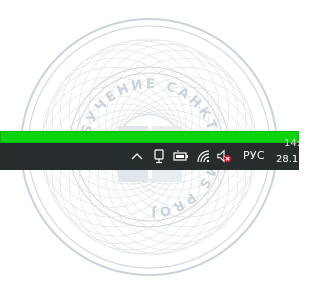 The height and width of the screenshot is (293, 320). What do you see at coordinates (181, 156) in the screenshot?
I see `battery-icon` at bounding box center [181, 156].